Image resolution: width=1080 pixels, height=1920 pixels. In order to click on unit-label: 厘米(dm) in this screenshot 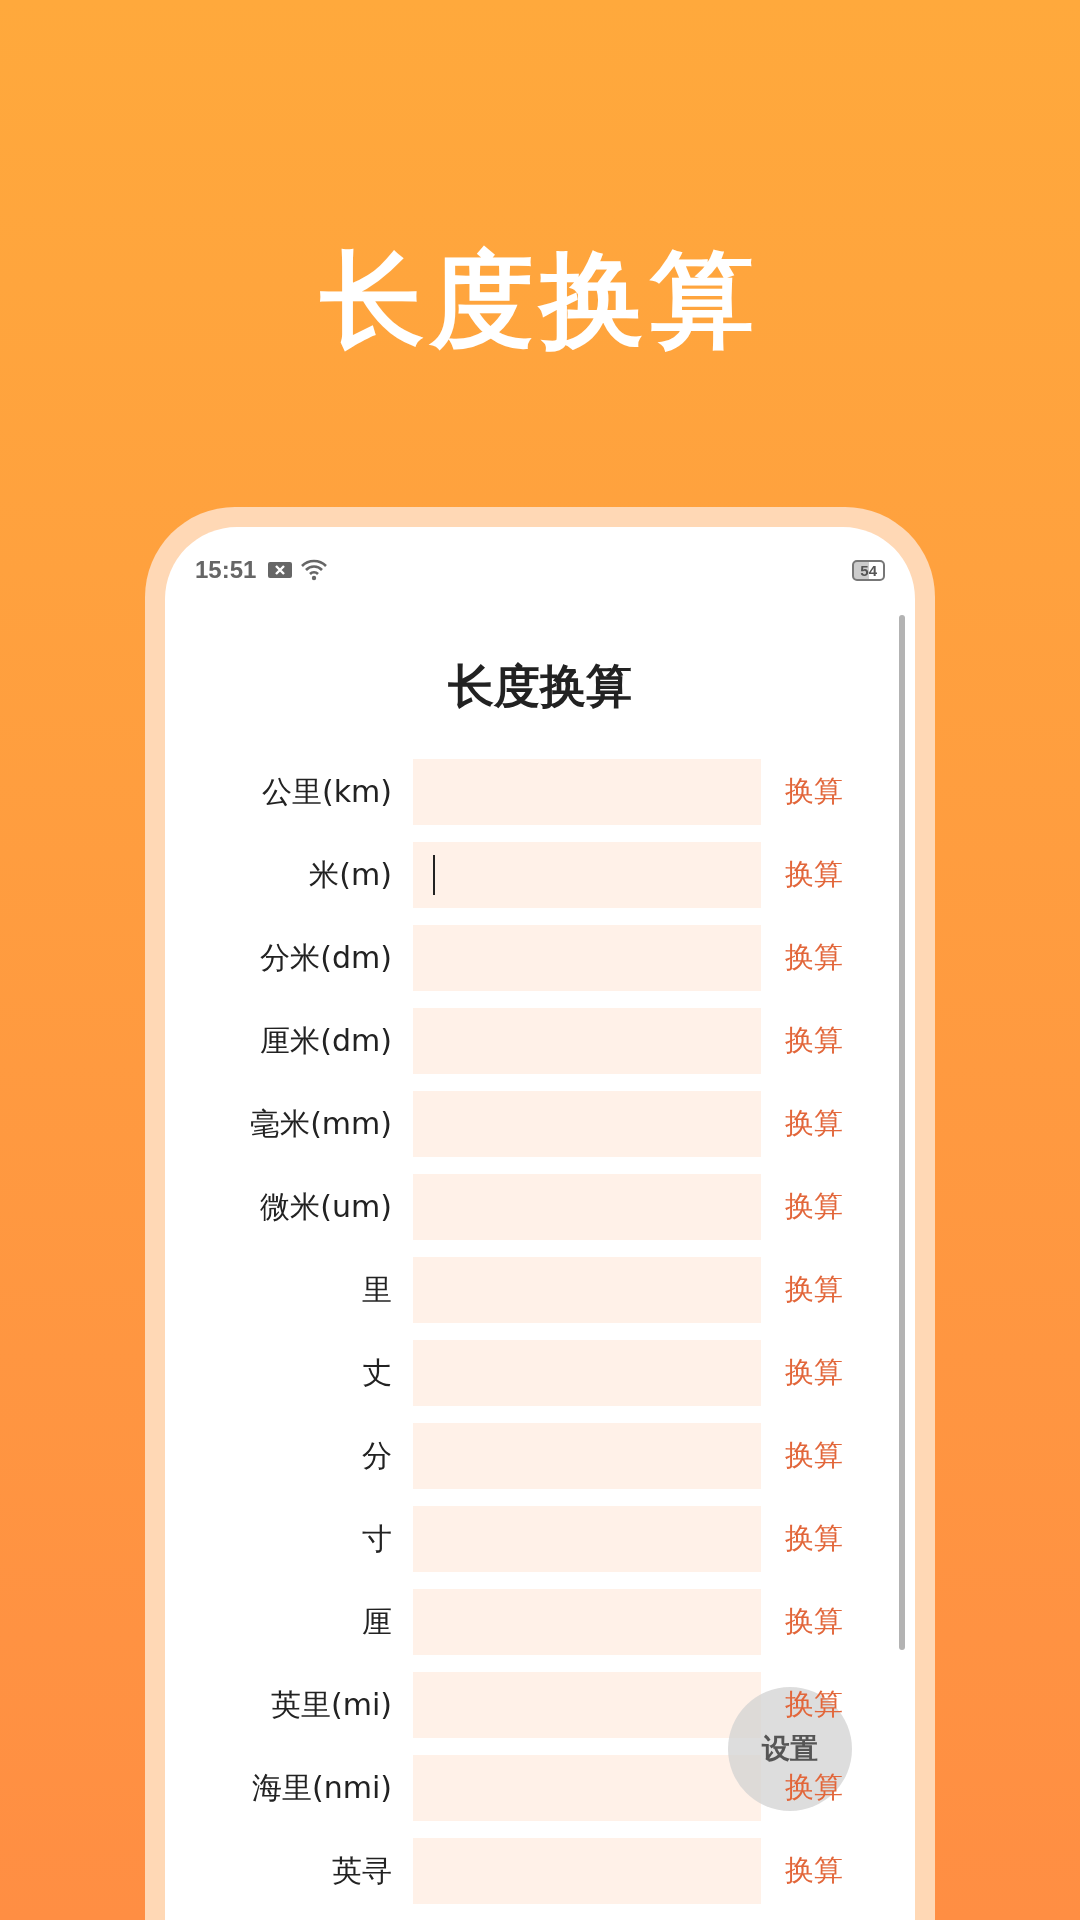, I will do `click(325, 1040)`.